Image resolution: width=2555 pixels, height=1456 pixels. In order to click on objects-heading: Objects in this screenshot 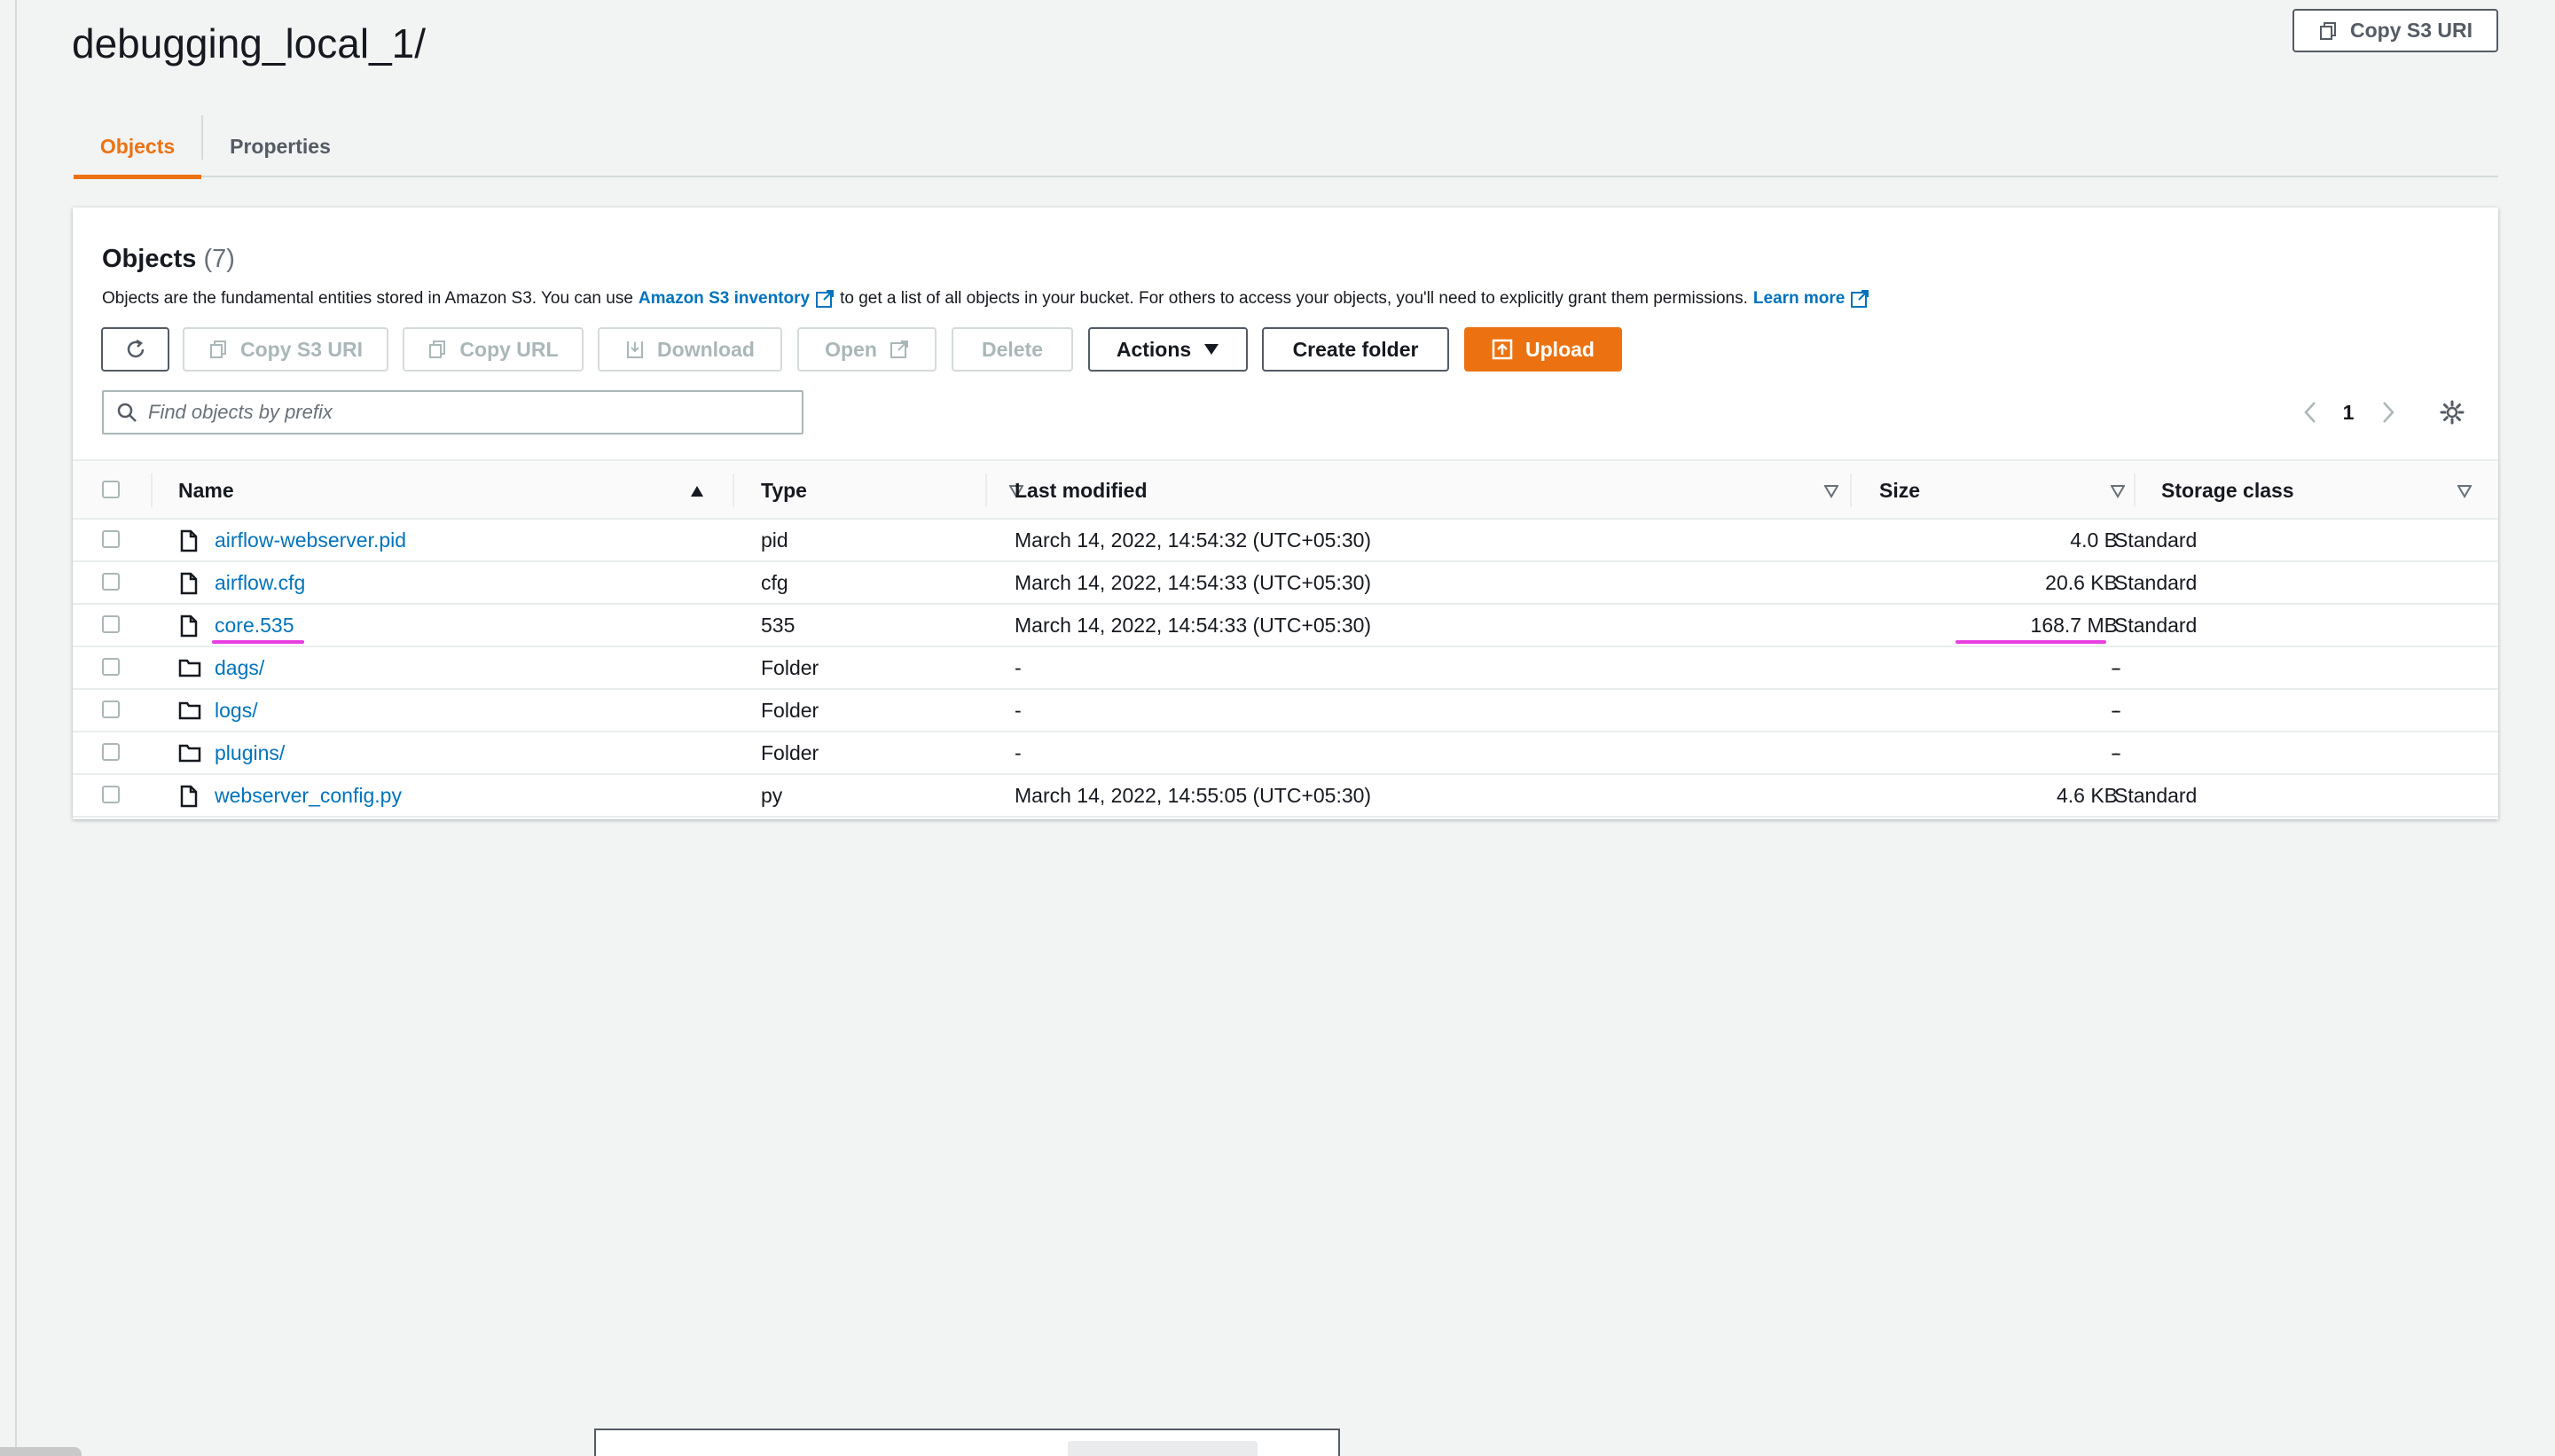, I will do `click(150, 259)`.